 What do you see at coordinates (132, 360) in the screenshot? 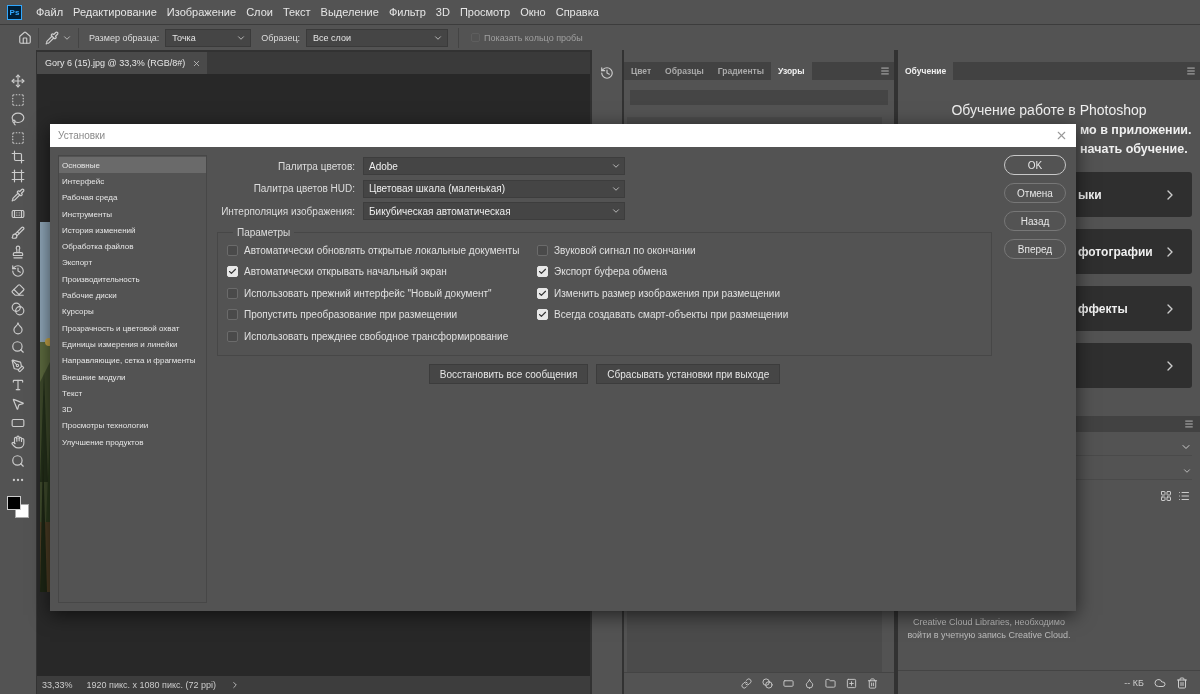
I see `category-item: Направляющие, сетка и фрагменты` at bounding box center [132, 360].